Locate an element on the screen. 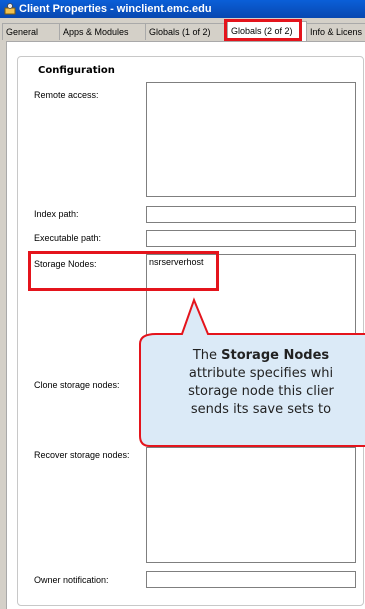  tab-label: Globals (2 of 2) is located at coordinates (262, 31).